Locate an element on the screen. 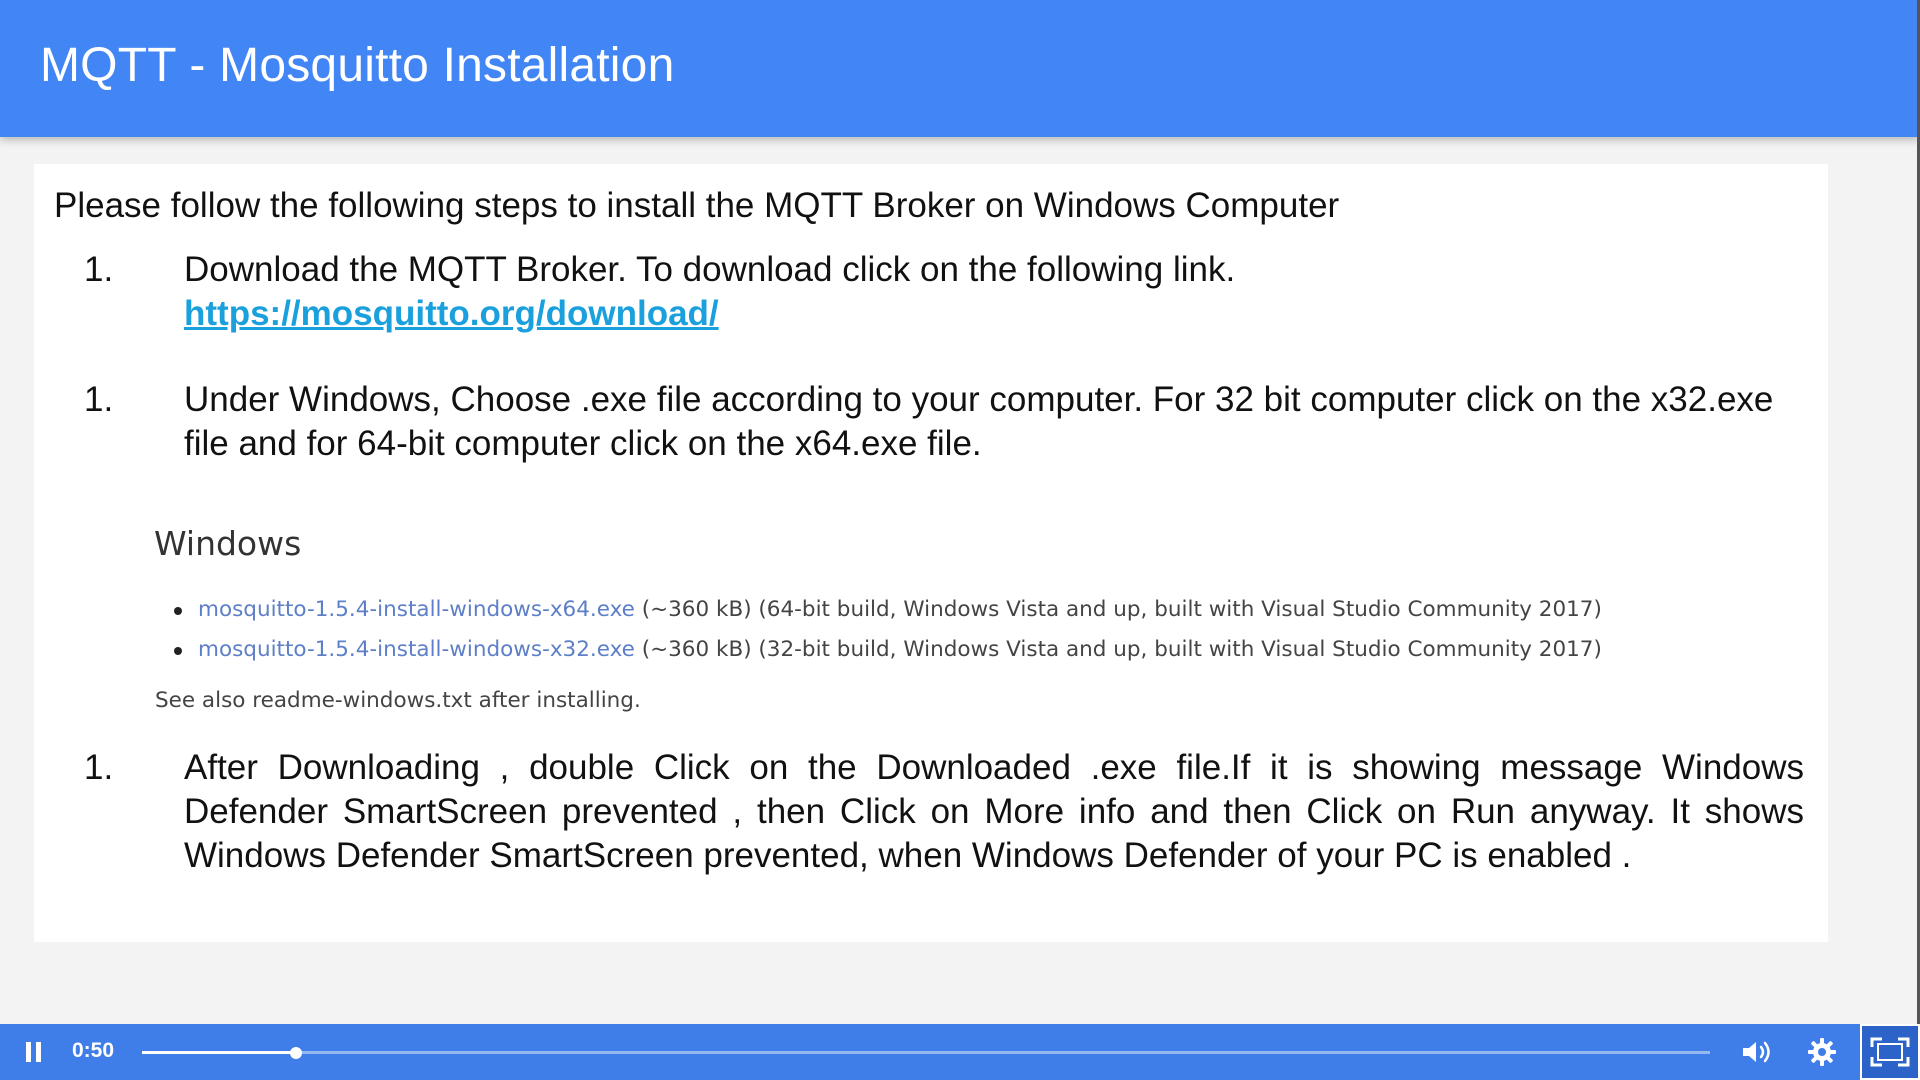 This screenshot has width=1920, height=1080. windows-heading: Windows is located at coordinates (228, 543).